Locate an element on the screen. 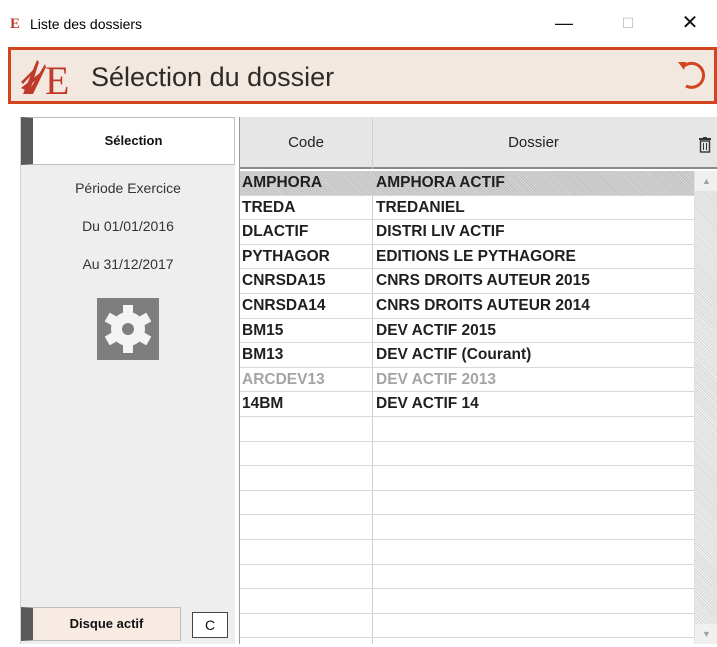 The width and height of the screenshot is (717, 647). table-row: PYTHAGOR EDITIONS LE PYTHAGORE is located at coordinates (467, 257).